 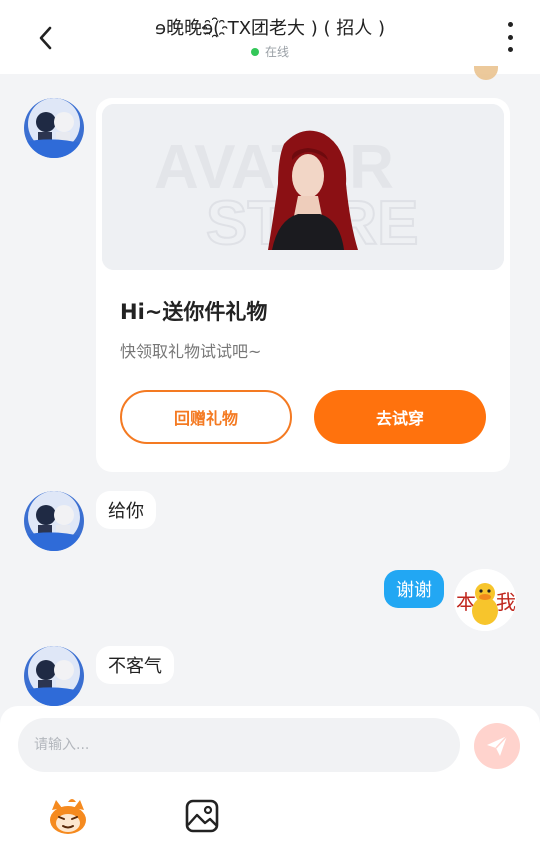 I want to click on online-status: 在线, so click(x=270, y=51).